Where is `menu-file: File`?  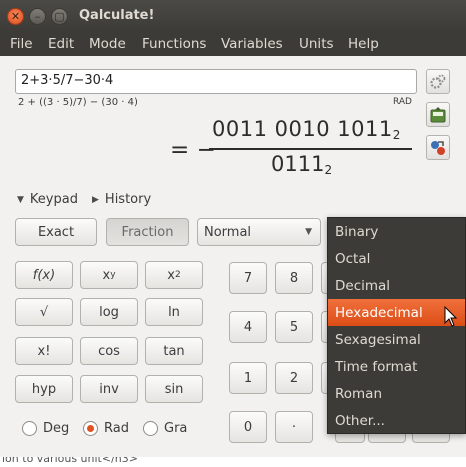 menu-file: File is located at coordinates (21, 44).